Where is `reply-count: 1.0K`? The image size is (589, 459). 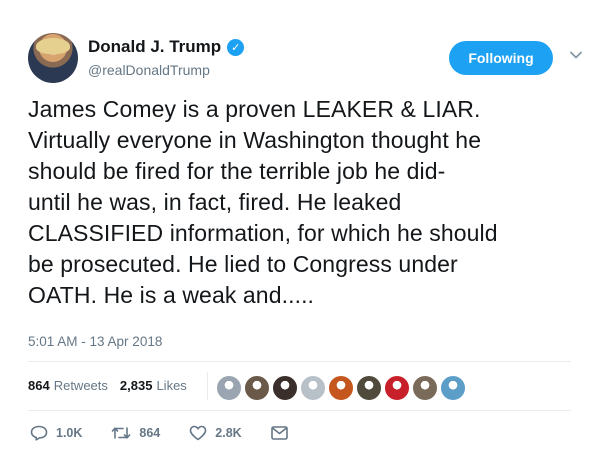
reply-count: 1.0K is located at coordinates (69, 433).